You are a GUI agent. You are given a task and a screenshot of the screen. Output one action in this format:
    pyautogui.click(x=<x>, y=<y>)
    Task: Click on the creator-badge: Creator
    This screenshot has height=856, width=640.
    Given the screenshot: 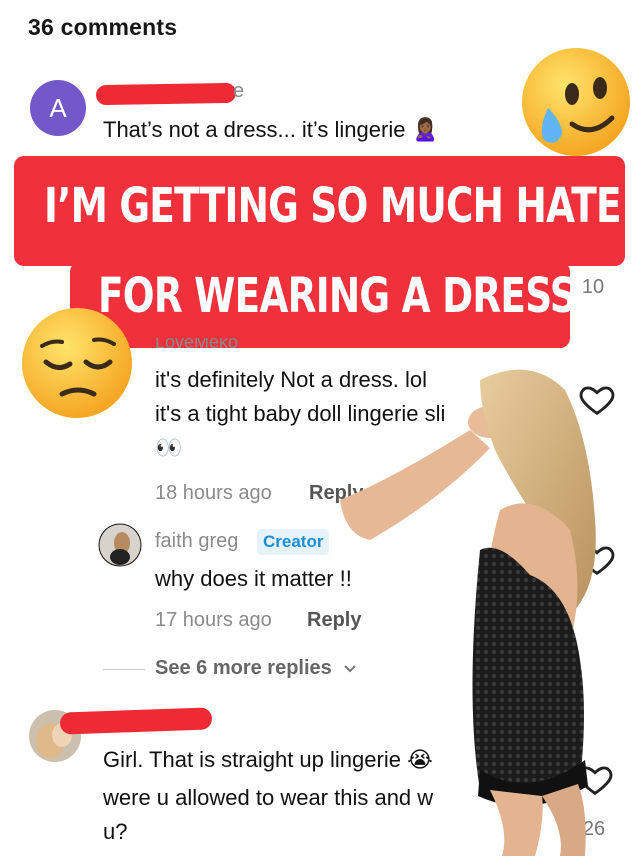 What is the action you would take?
    pyautogui.click(x=293, y=542)
    